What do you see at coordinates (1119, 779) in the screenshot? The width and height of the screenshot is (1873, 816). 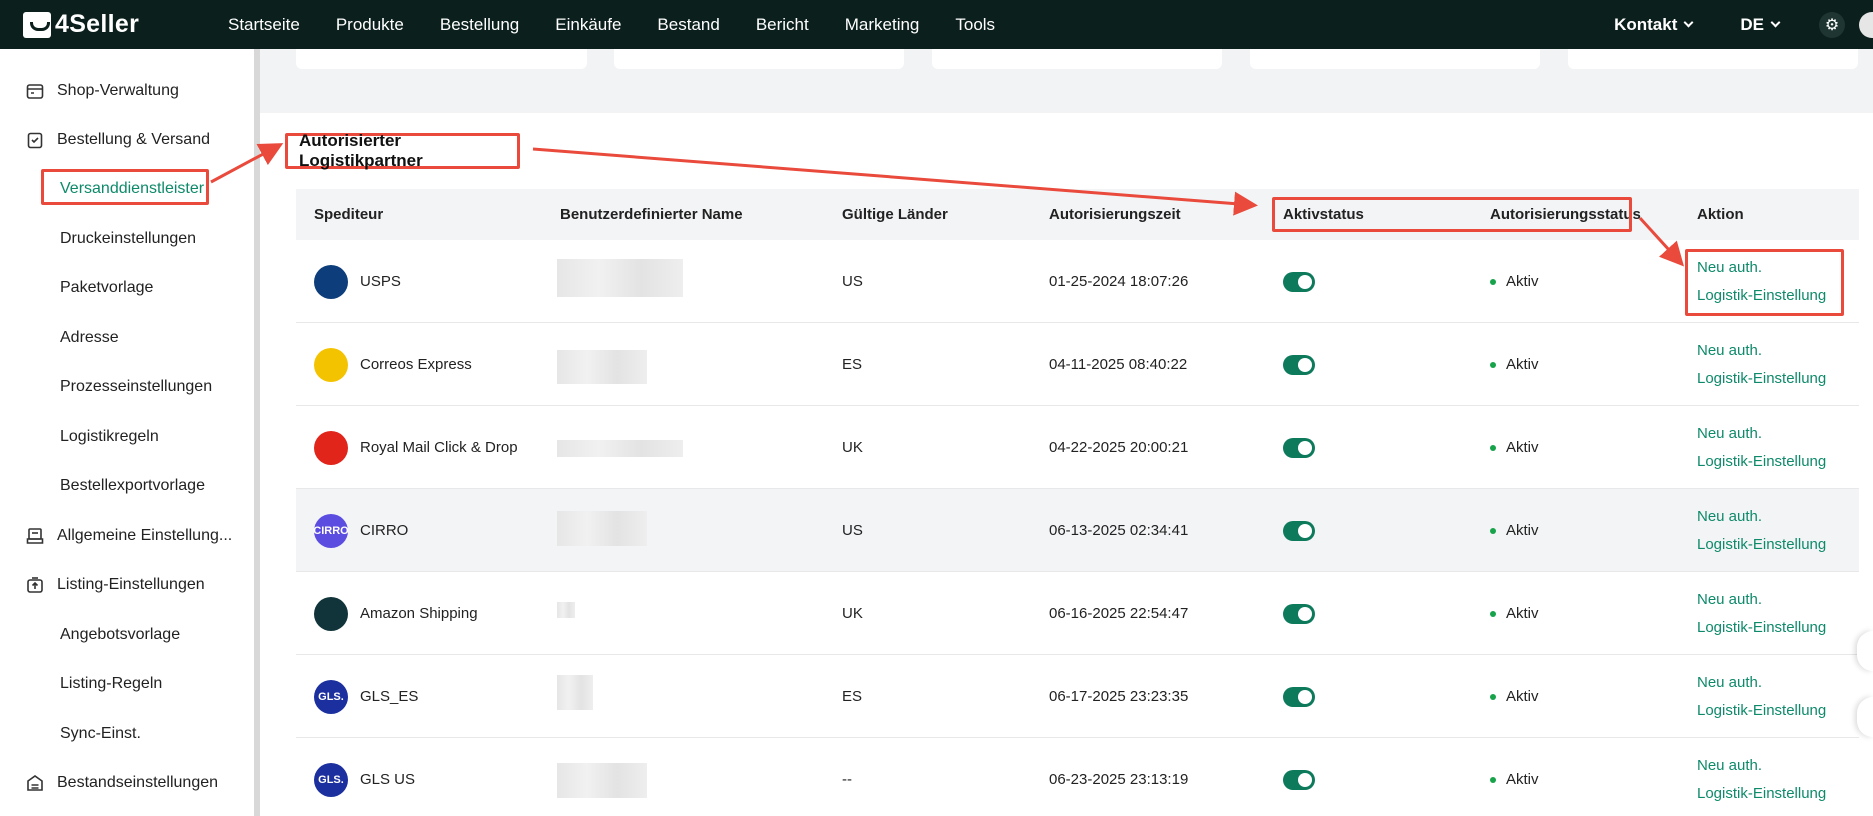 I see `auth-time-cell: 06-23-2025 23:13:19` at bounding box center [1119, 779].